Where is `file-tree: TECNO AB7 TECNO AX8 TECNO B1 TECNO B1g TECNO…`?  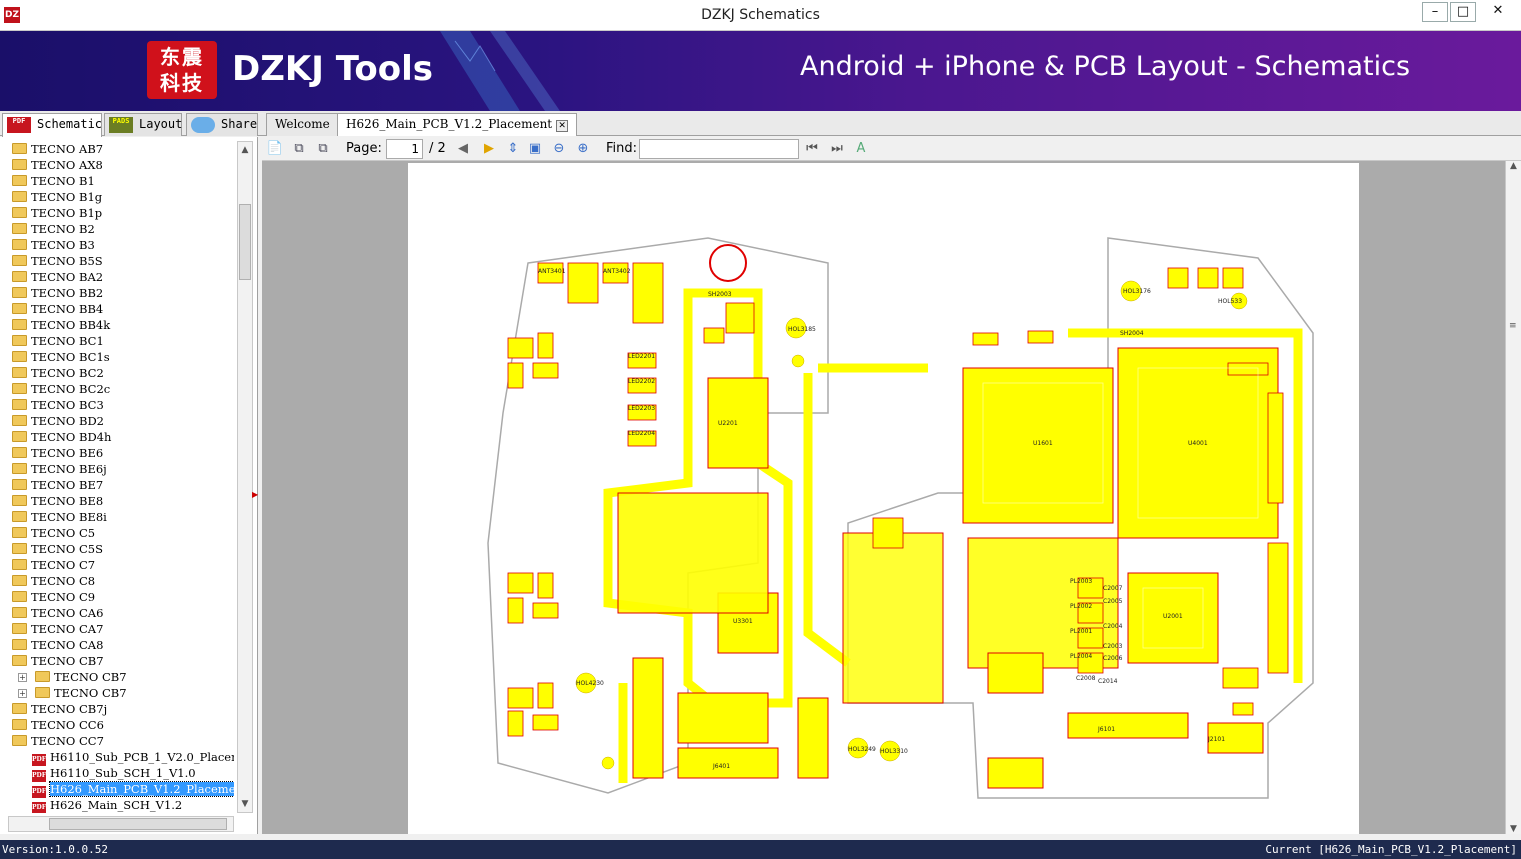 file-tree: TECNO AB7 TECNO AX8 TECNO B1 TECNO B1g TECNO… is located at coordinates (119, 477).